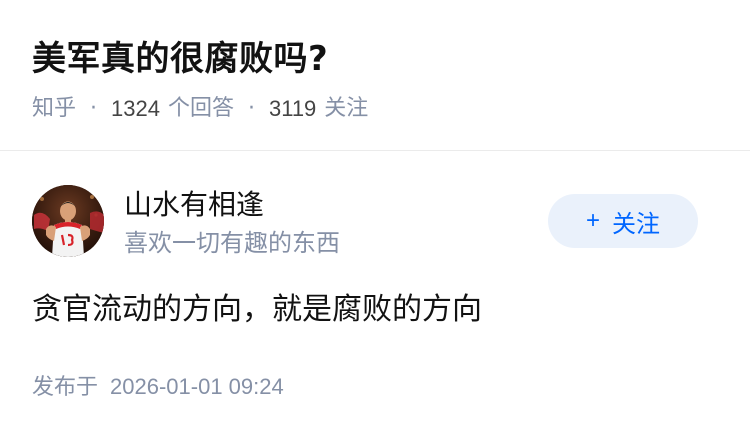 Image resolution: width=750 pixels, height=438 pixels. What do you see at coordinates (197, 386) in the screenshot?
I see `publish-time: 2026-01-01 09:24` at bounding box center [197, 386].